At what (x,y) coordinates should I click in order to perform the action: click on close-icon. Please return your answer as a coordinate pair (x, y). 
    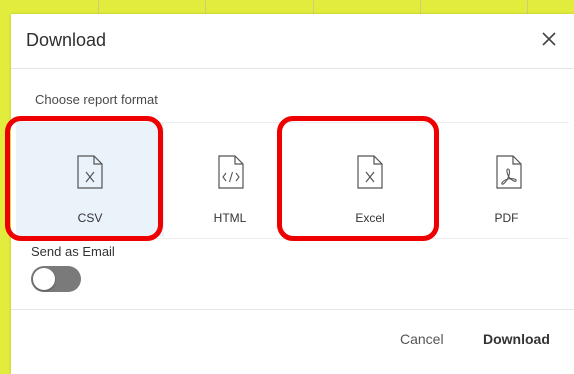
    Looking at the image, I should click on (549, 39).